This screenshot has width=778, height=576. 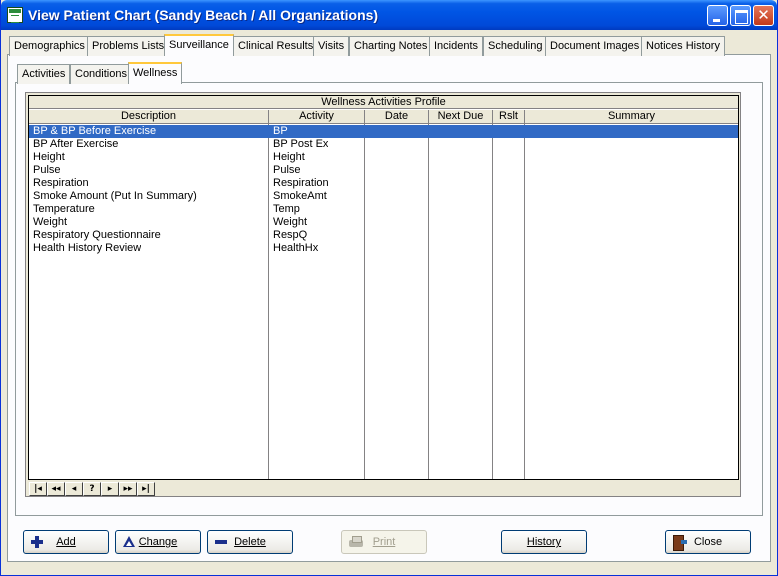 What do you see at coordinates (128, 489) in the screenshot?
I see `nav-next-page-button: ▸▸` at bounding box center [128, 489].